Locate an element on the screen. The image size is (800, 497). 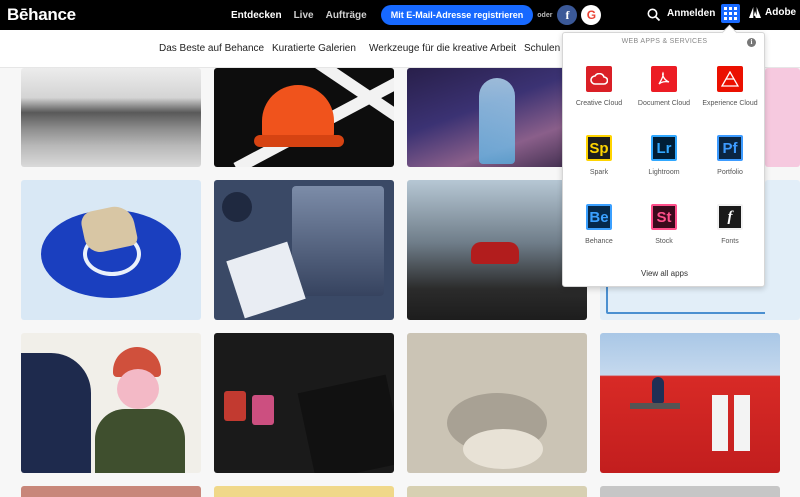
app-label: Creative Cloud is located at coordinates (599, 103).